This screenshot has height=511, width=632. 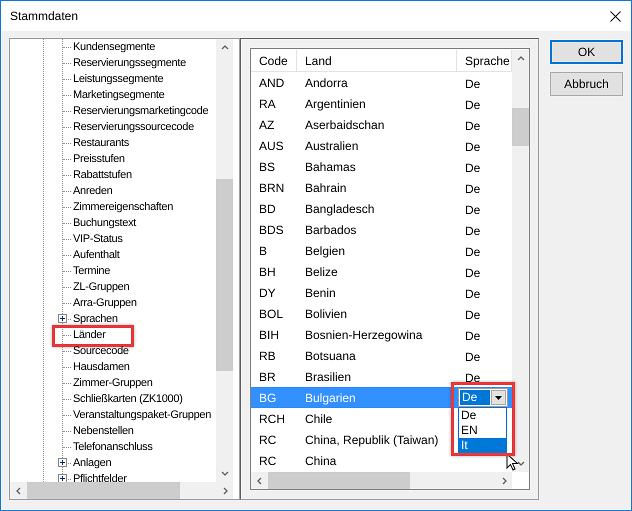 I want to click on table-row: BRN Bahrain De, so click(x=381, y=187).